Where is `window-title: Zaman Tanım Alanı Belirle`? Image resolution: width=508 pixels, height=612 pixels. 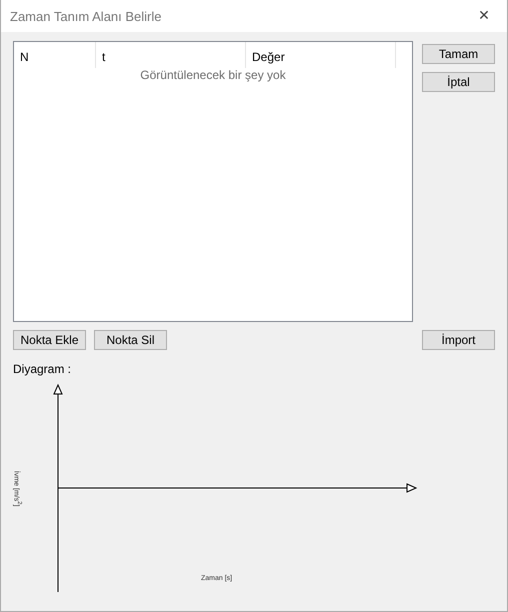 window-title: Zaman Tanım Alanı Belirle is located at coordinates (86, 16).